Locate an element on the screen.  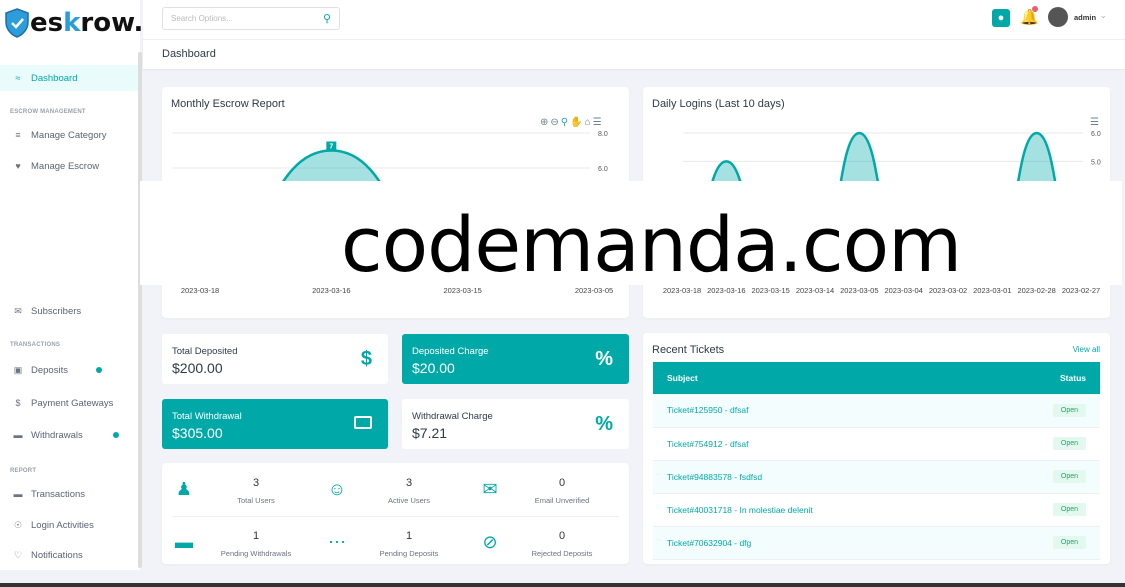
y-tick-label: 5.0 is located at coordinates (1096, 162).